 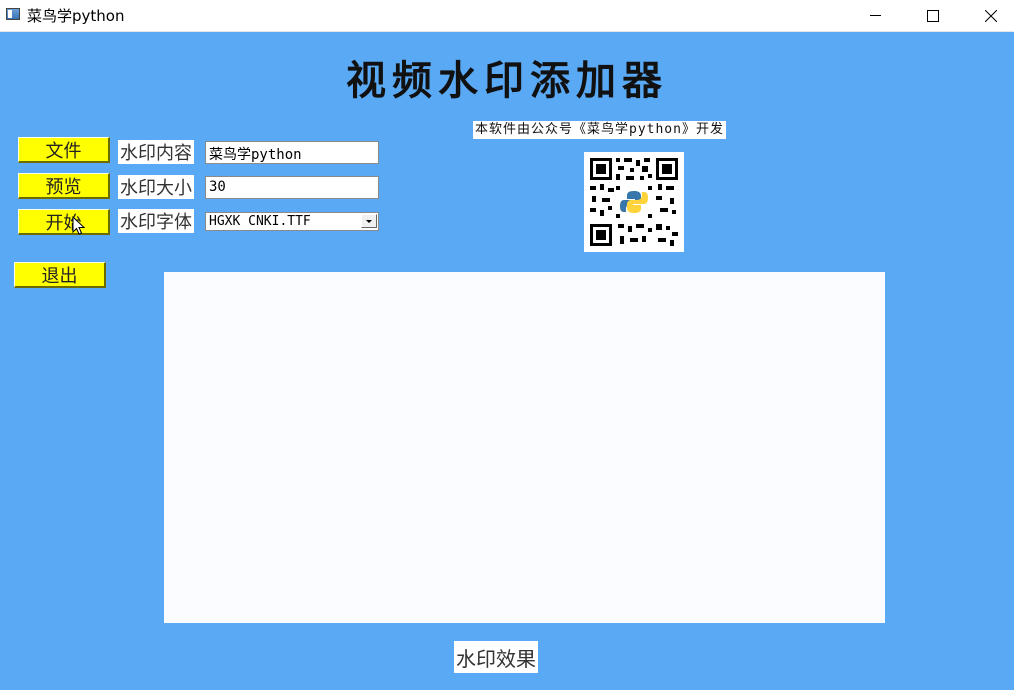 I want to click on maximize-icon, so click(x=933, y=15).